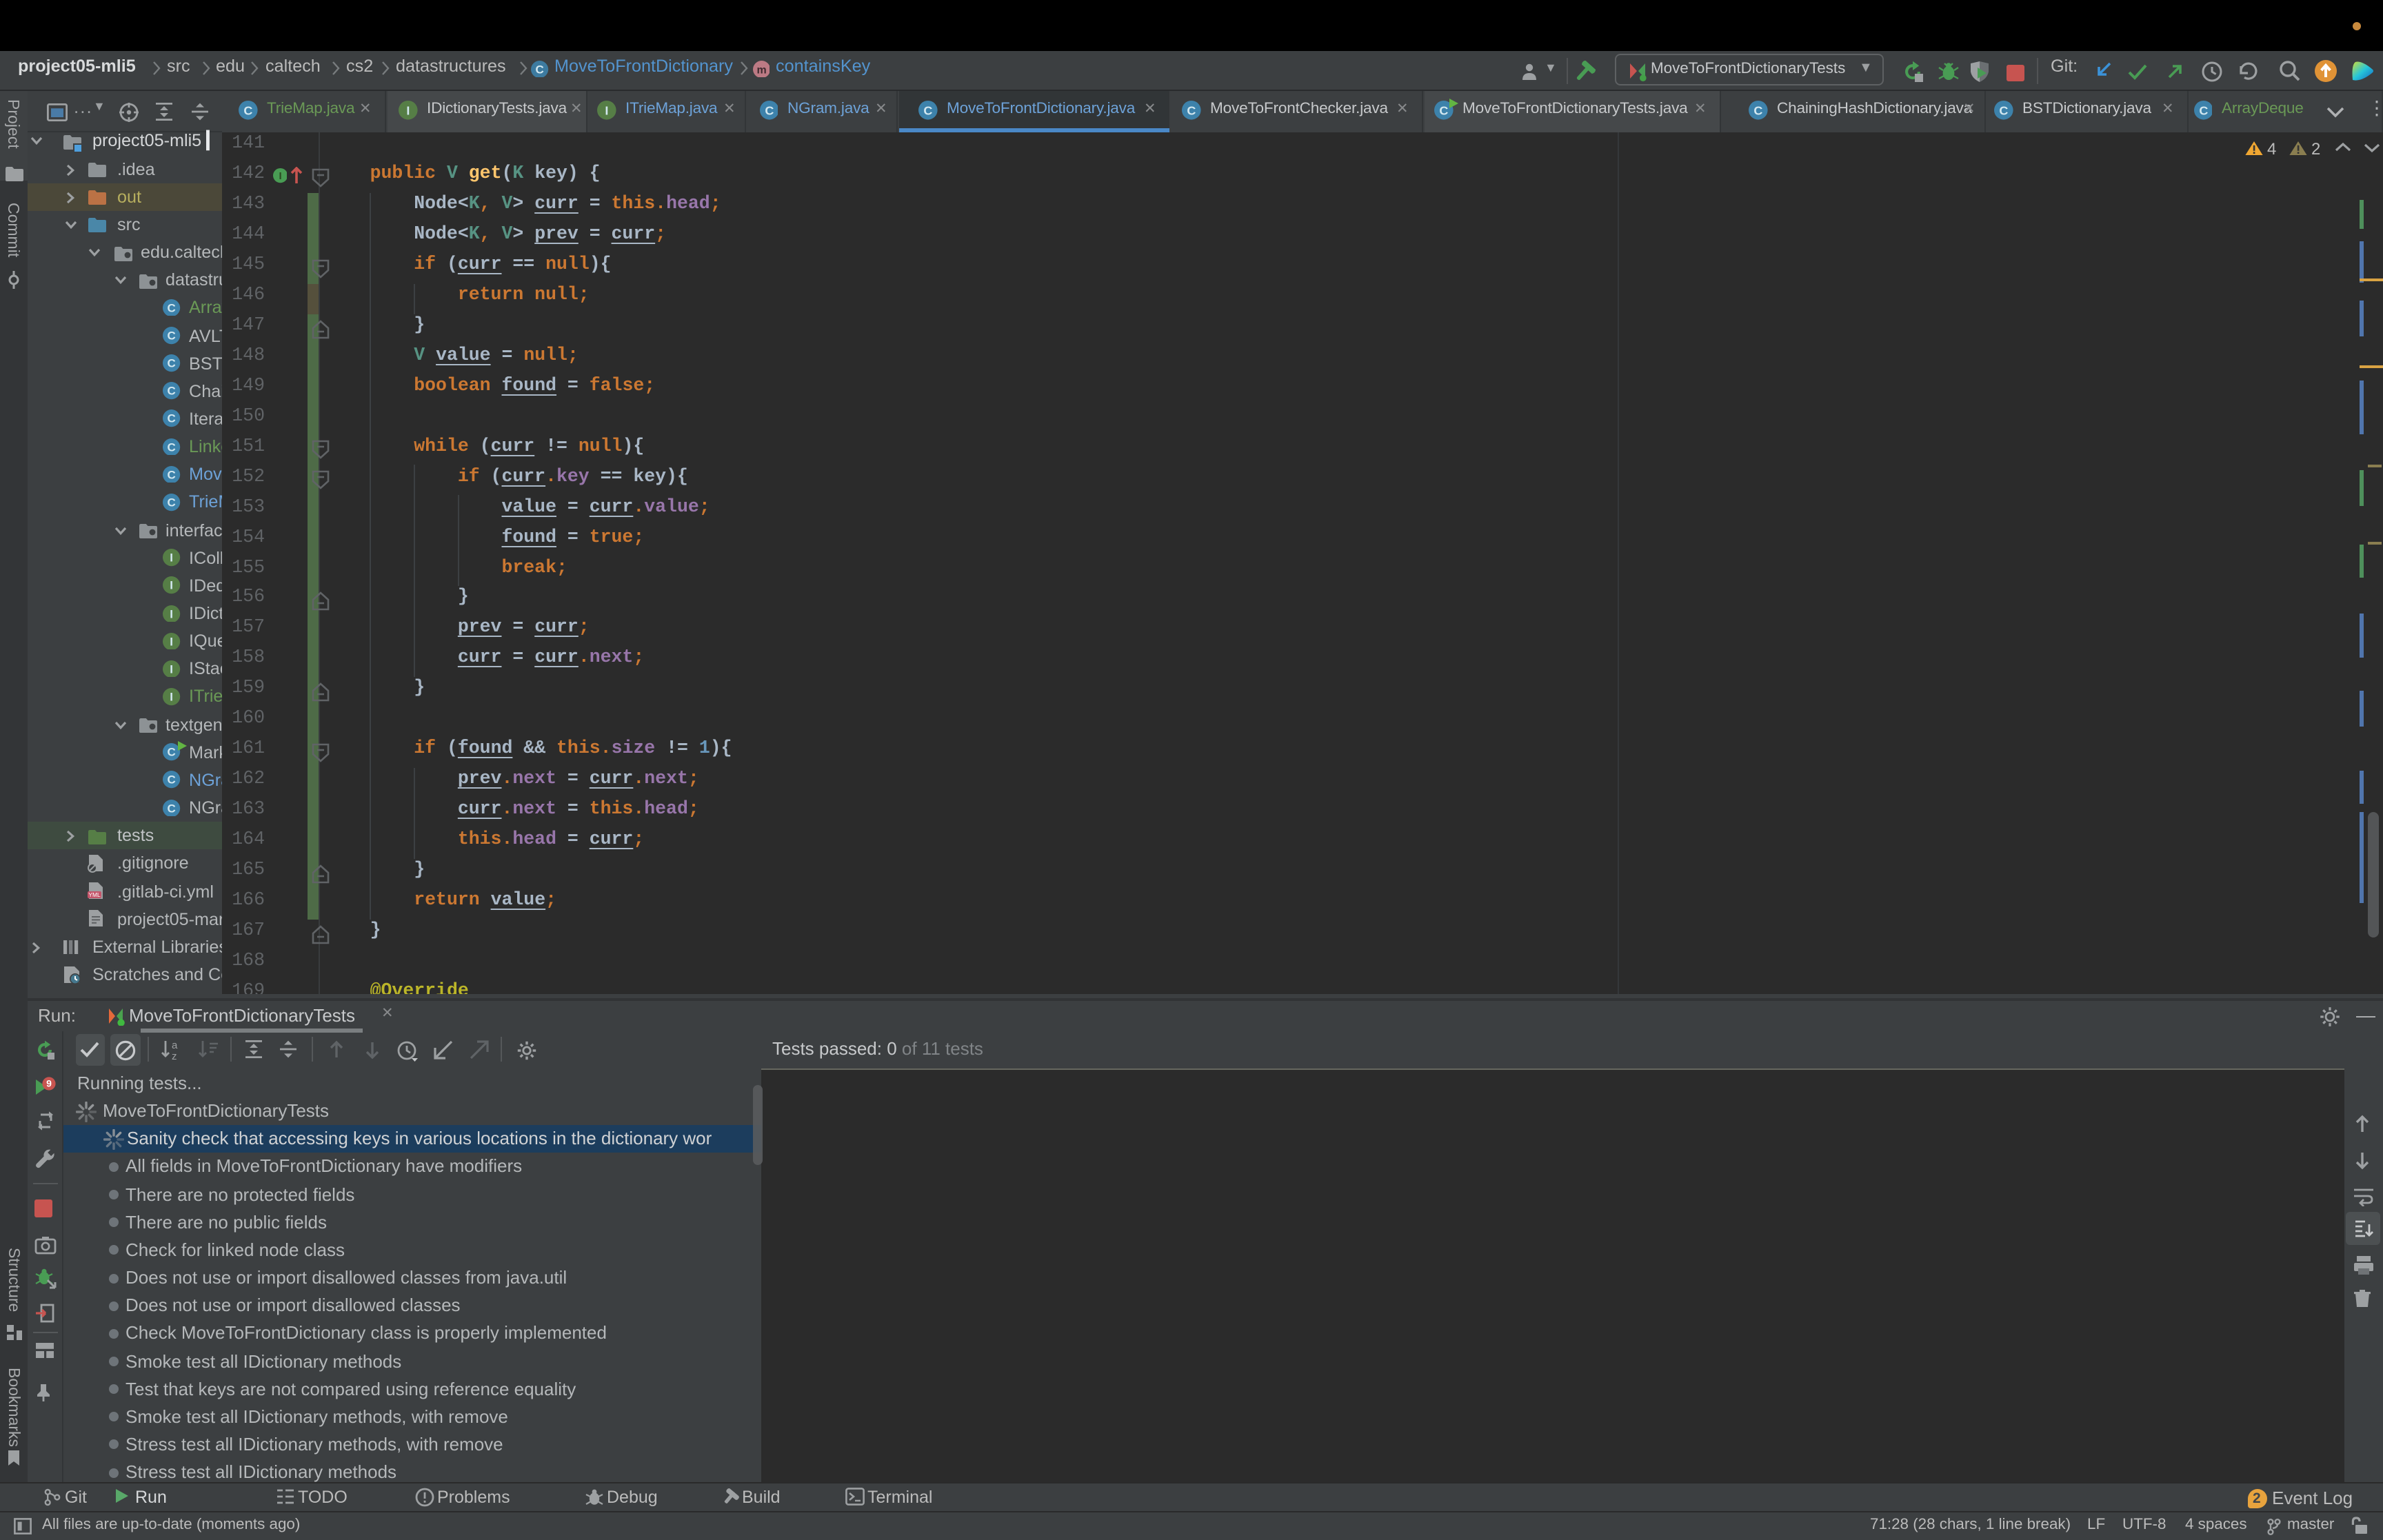 The image size is (2383, 1540). I want to click on svg-text: 9, so click(49, 1083).